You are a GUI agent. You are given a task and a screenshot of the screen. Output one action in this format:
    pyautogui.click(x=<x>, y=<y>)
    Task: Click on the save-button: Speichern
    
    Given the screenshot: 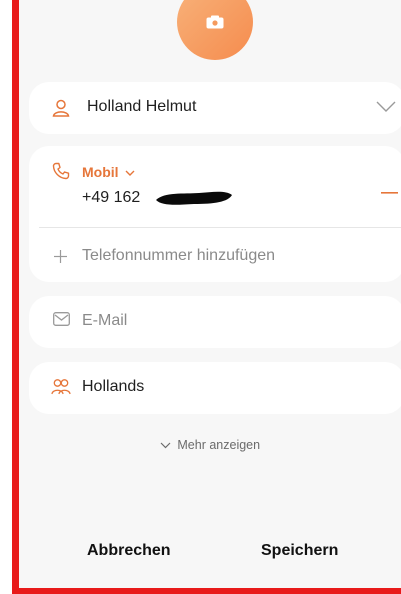 What is the action you would take?
    pyautogui.click(x=299, y=551)
    